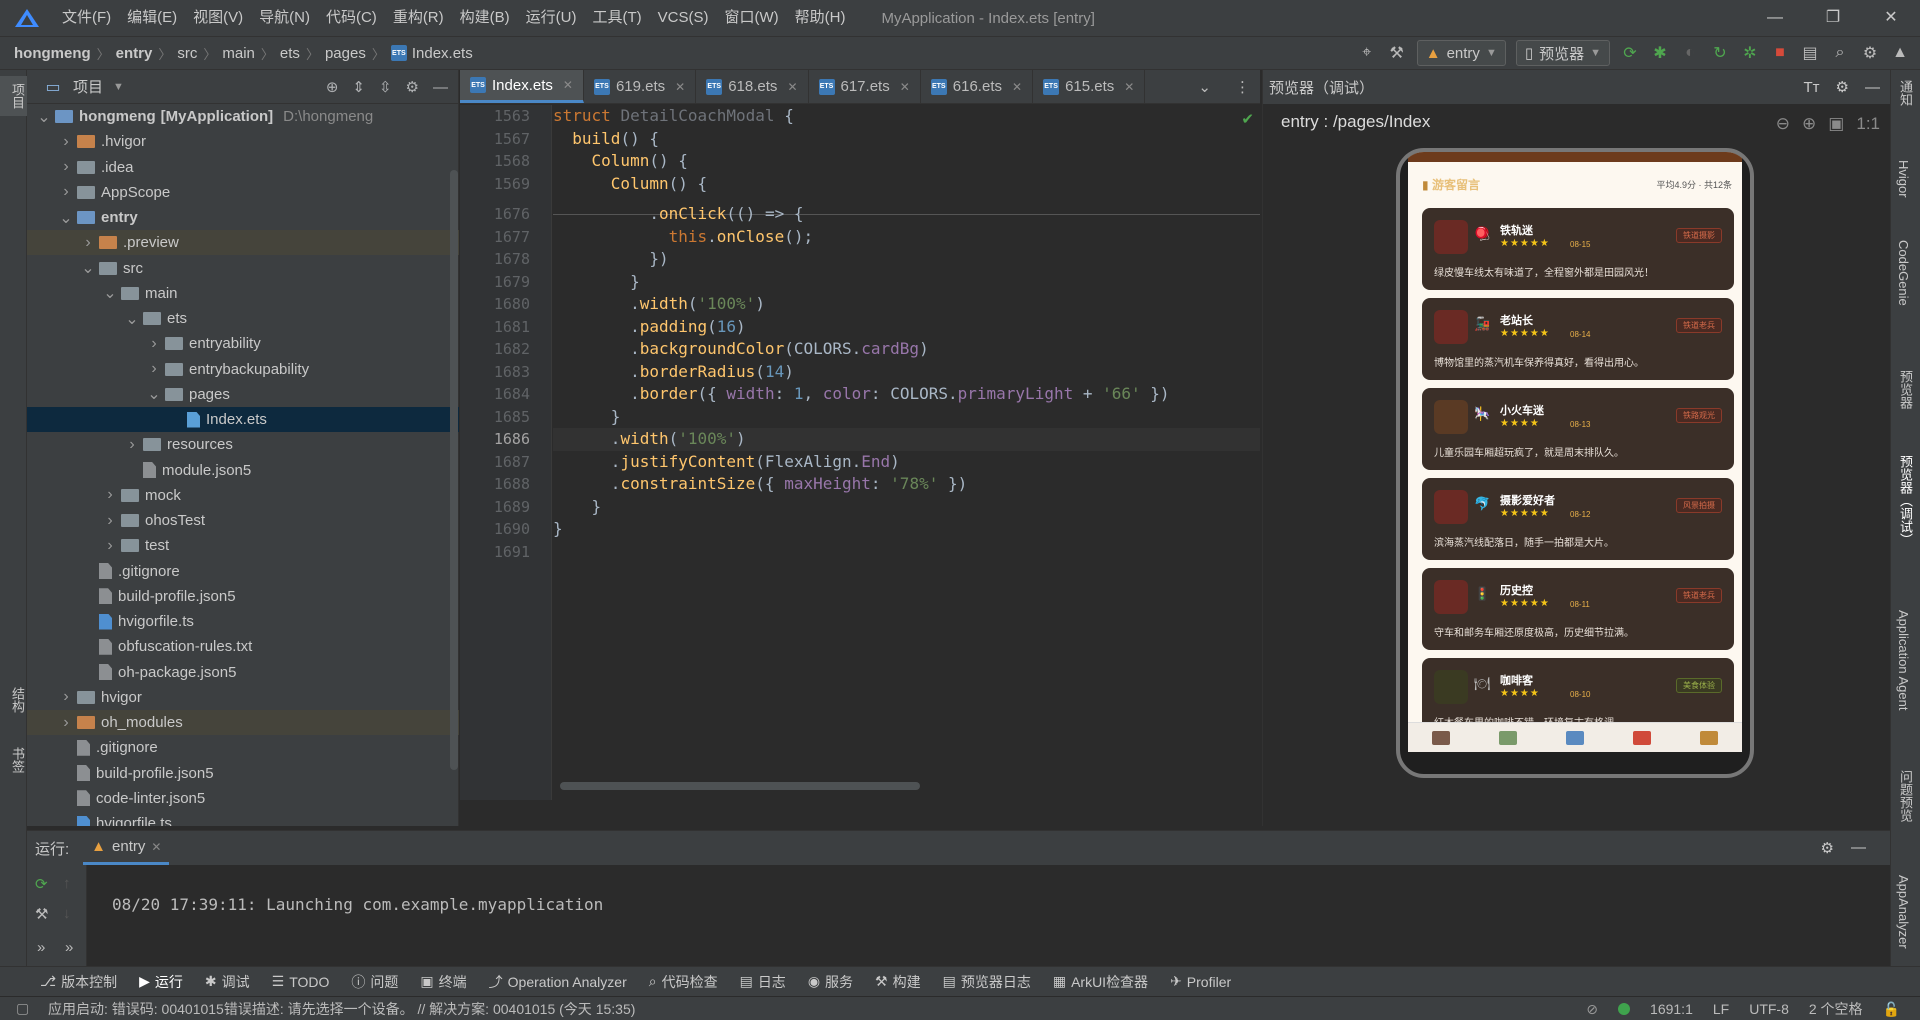 The height and width of the screenshot is (1020, 1920). What do you see at coordinates (88, 86) in the screenshot?
I see `project-panel-title: 项目` at bounding box center [88, 86].